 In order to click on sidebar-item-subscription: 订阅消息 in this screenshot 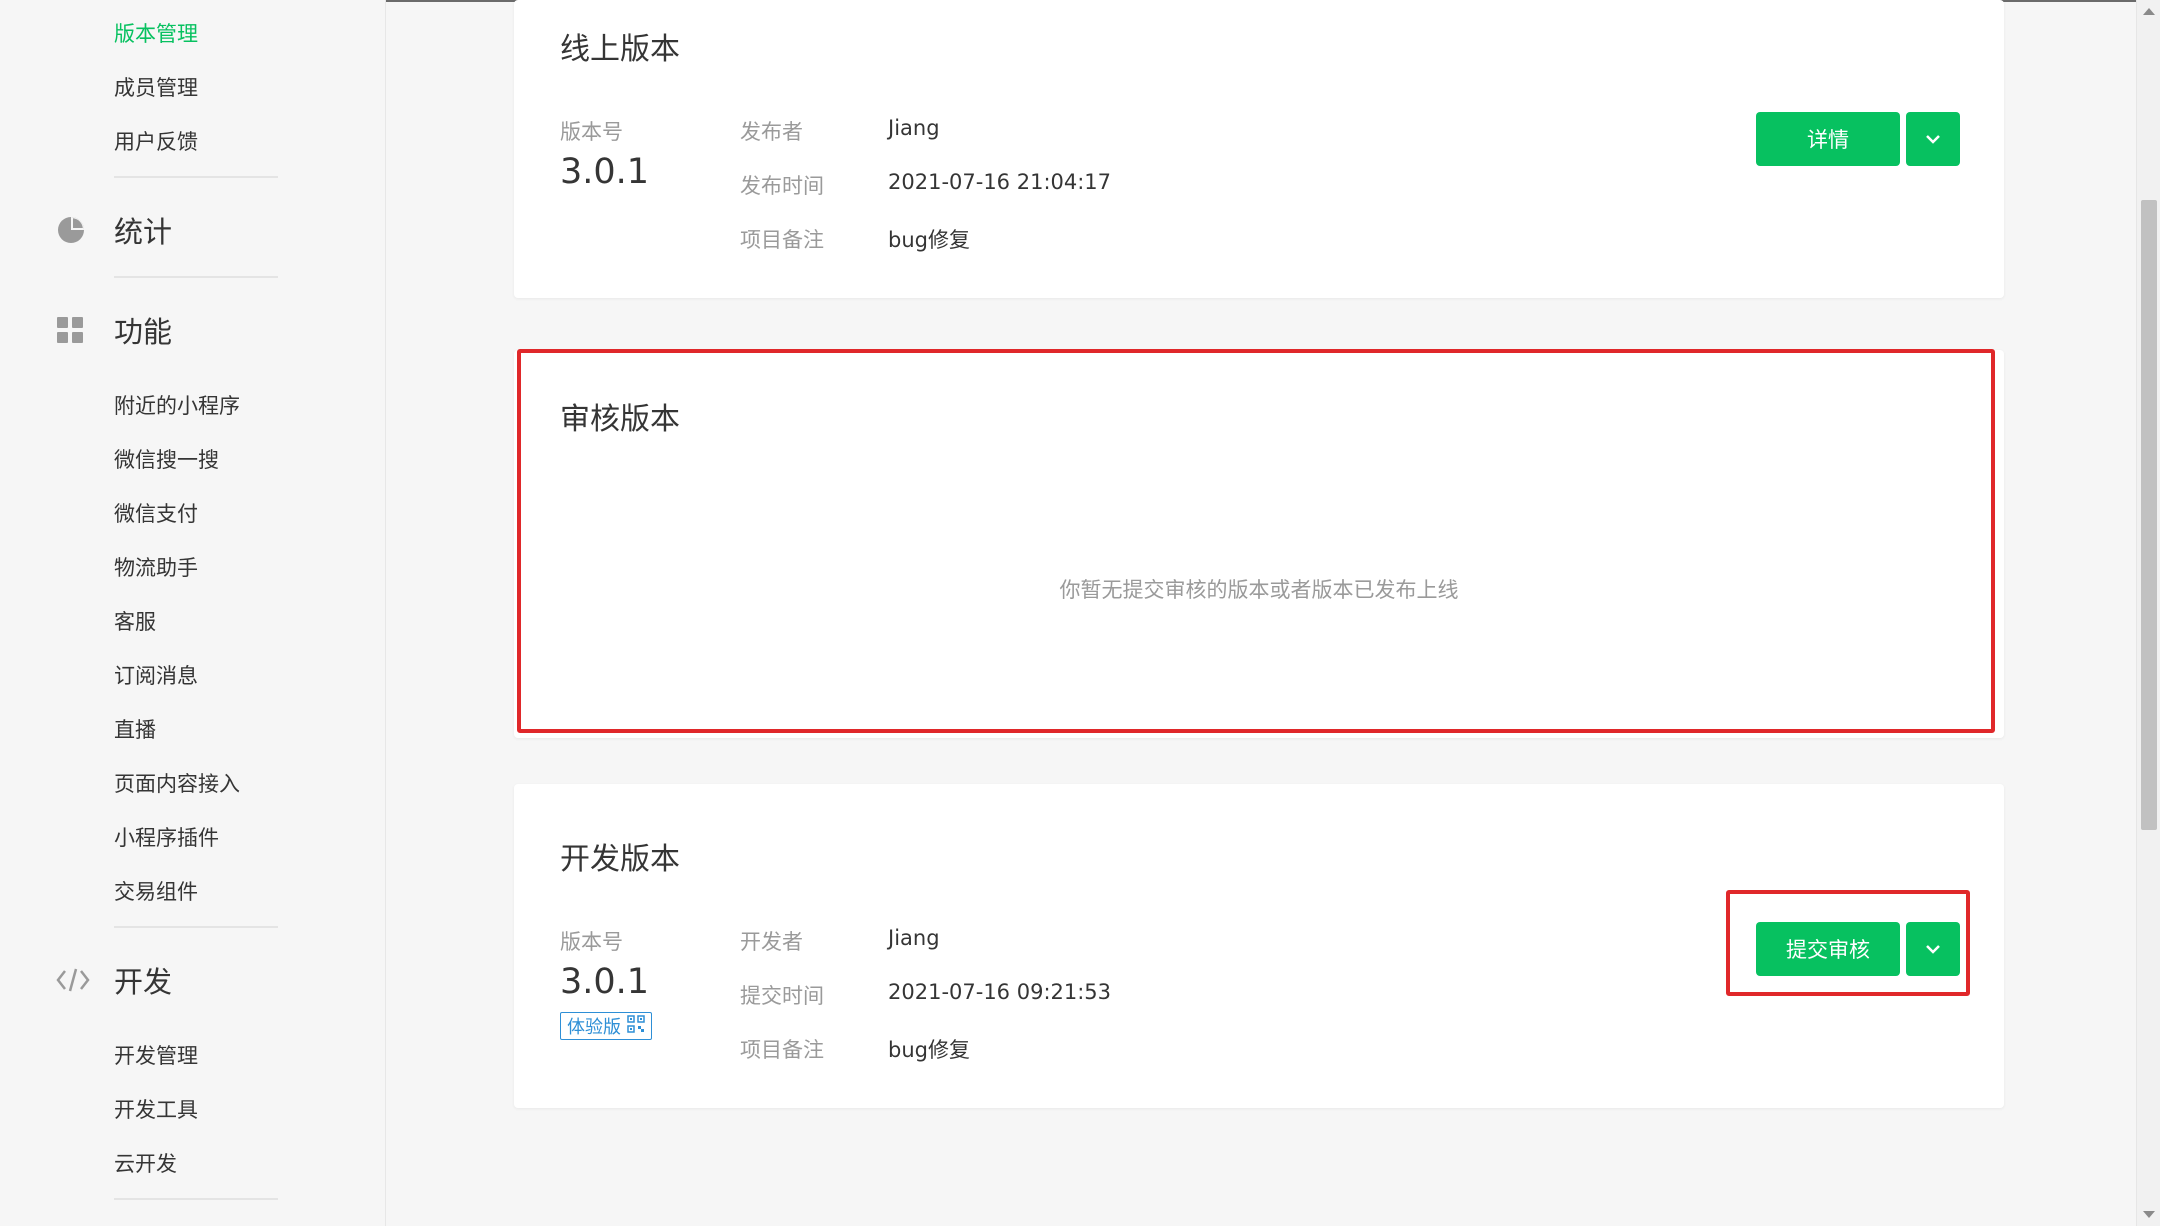, I will do `click(156, 675)`.